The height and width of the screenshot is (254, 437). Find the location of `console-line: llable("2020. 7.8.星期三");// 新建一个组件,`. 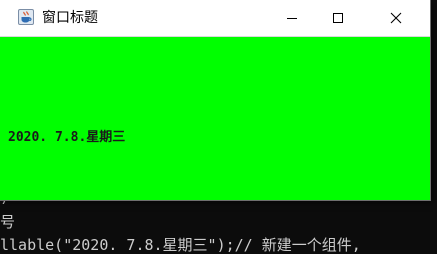

console-line: llable("2020. 7.8.星期三");// 新建一个组件, is located at coordinates (180, 245).